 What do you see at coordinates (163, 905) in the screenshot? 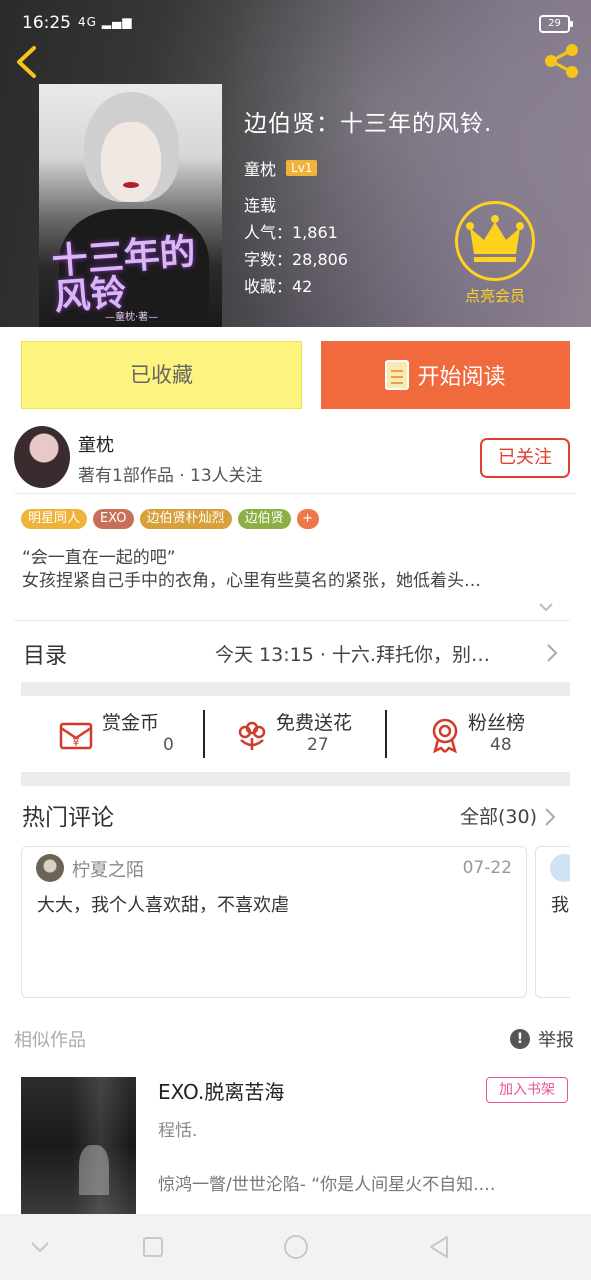
I see `comment-text: 大大，我个人喜欢甜，不喜欢虐` at bounding box center [163, 905].